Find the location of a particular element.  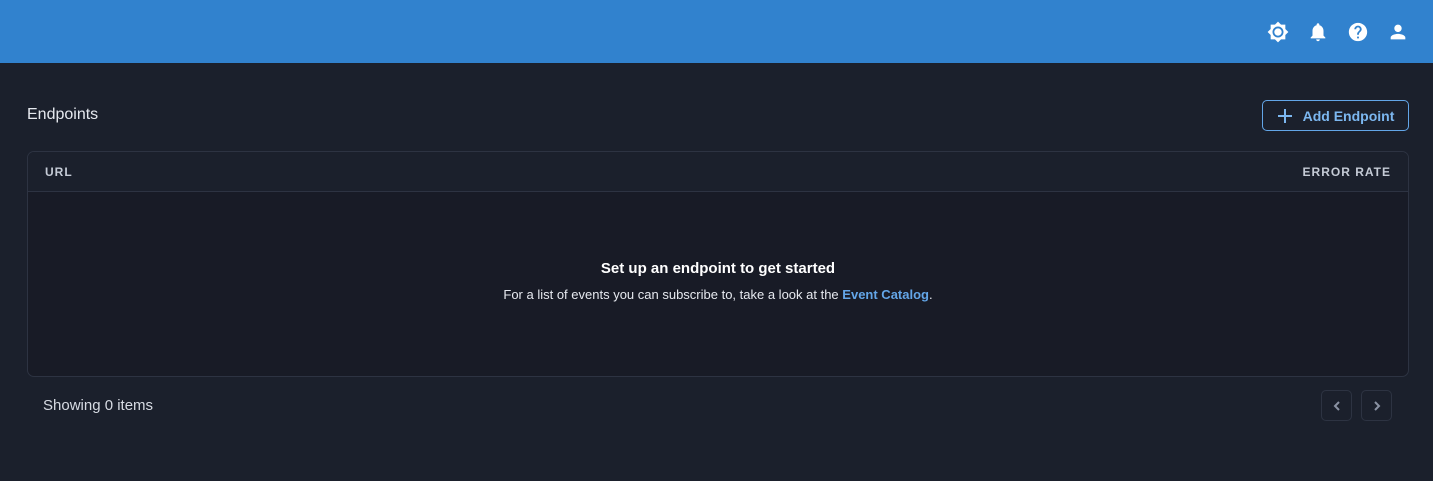

pagination-summary: Showing 0 items is located at coordinates (98, 405).